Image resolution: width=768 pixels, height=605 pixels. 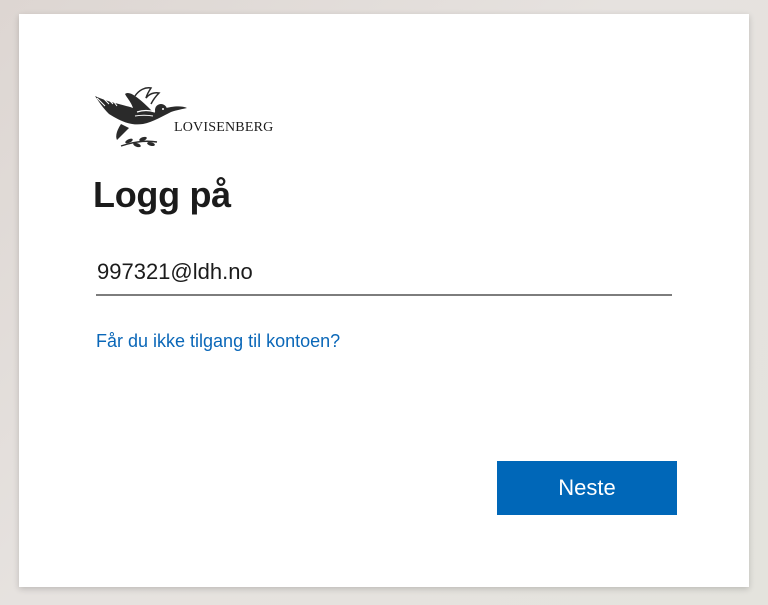 What do you see at coordinates (218, 341) in the screenshot?
I see `cant-access-account-link: Får du ikke tilgang til kontoen?` at bounding box center [218, 341].